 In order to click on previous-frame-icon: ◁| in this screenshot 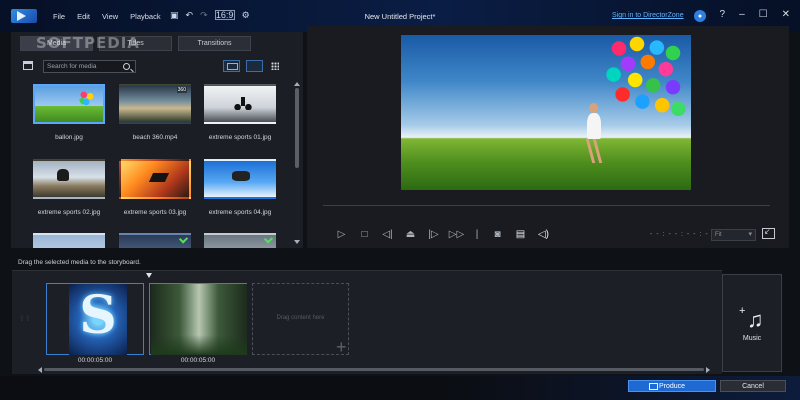, I will do `click(387, 235)`.